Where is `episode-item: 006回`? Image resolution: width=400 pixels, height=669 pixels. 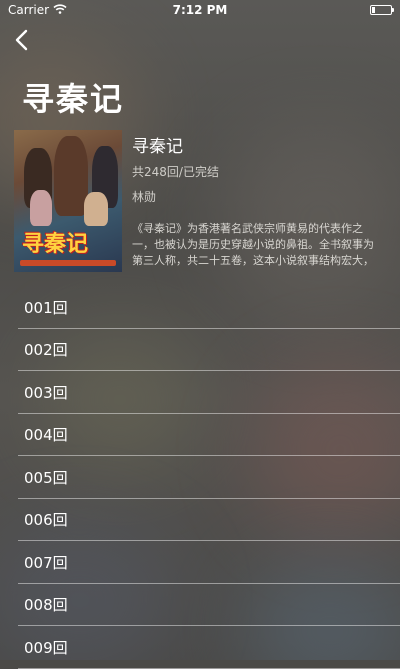 episode-item: 006回 is located at coordinates (200, 520).